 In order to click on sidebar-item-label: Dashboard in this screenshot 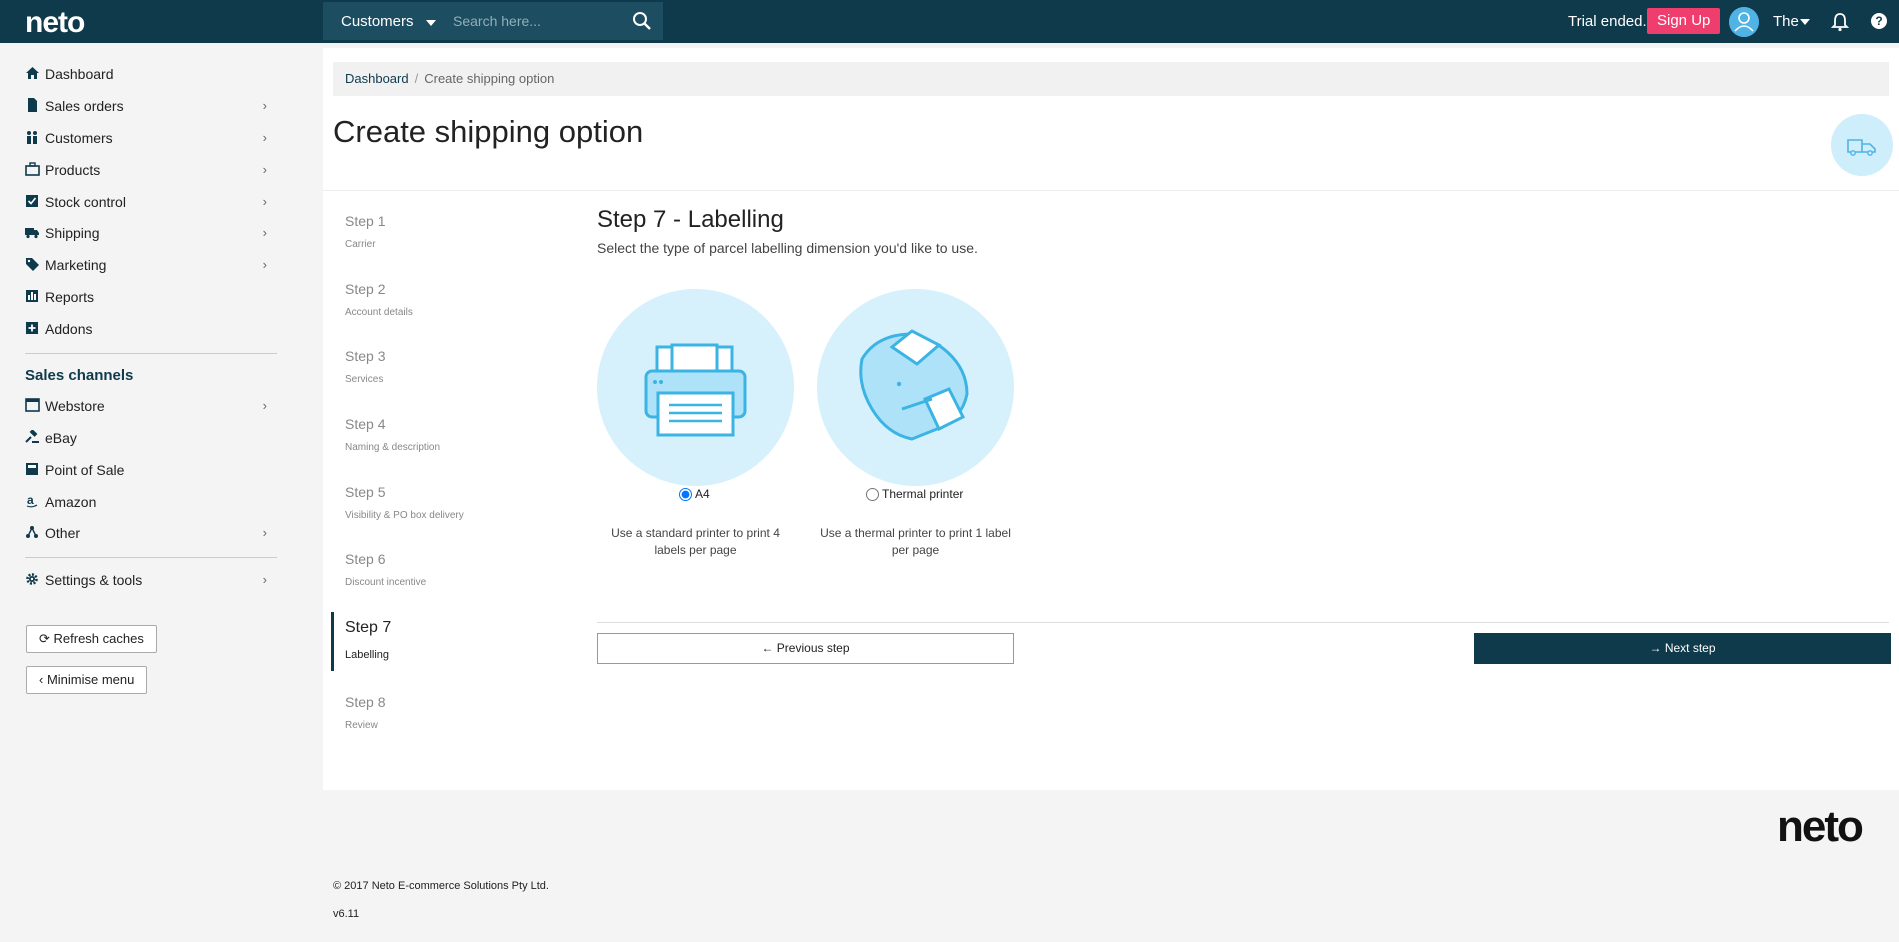, I will do `click(79, 74)`.